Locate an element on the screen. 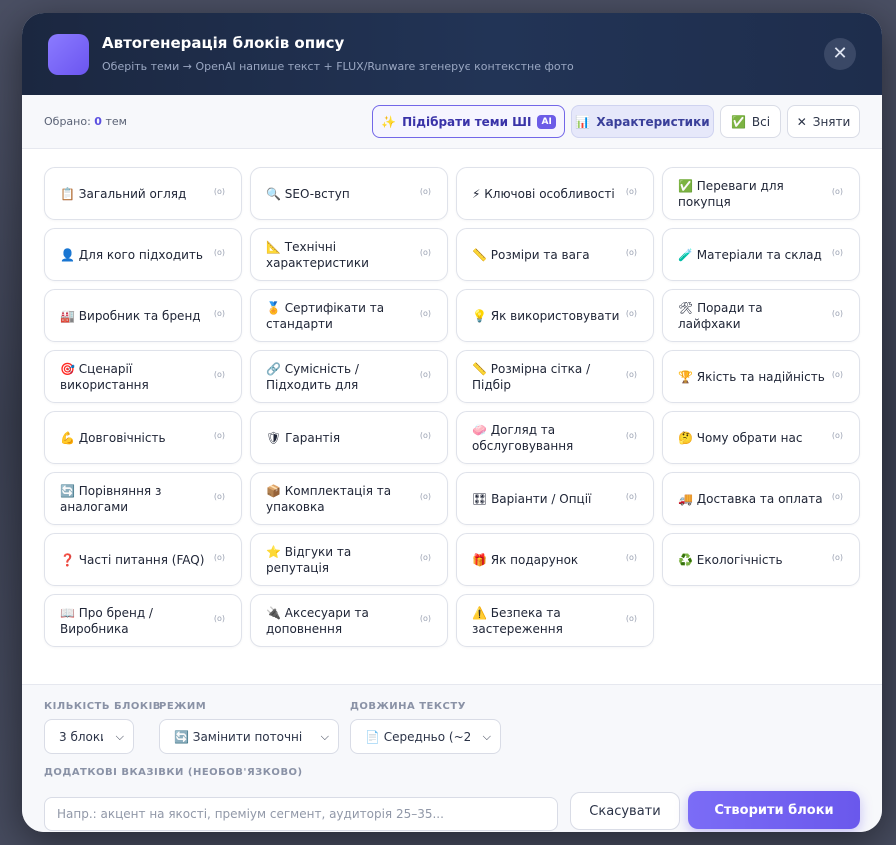 This screenshot has height=845, width=896. topic-card-label: 🎁 Як подарунок is located at coordinates (547, 559).